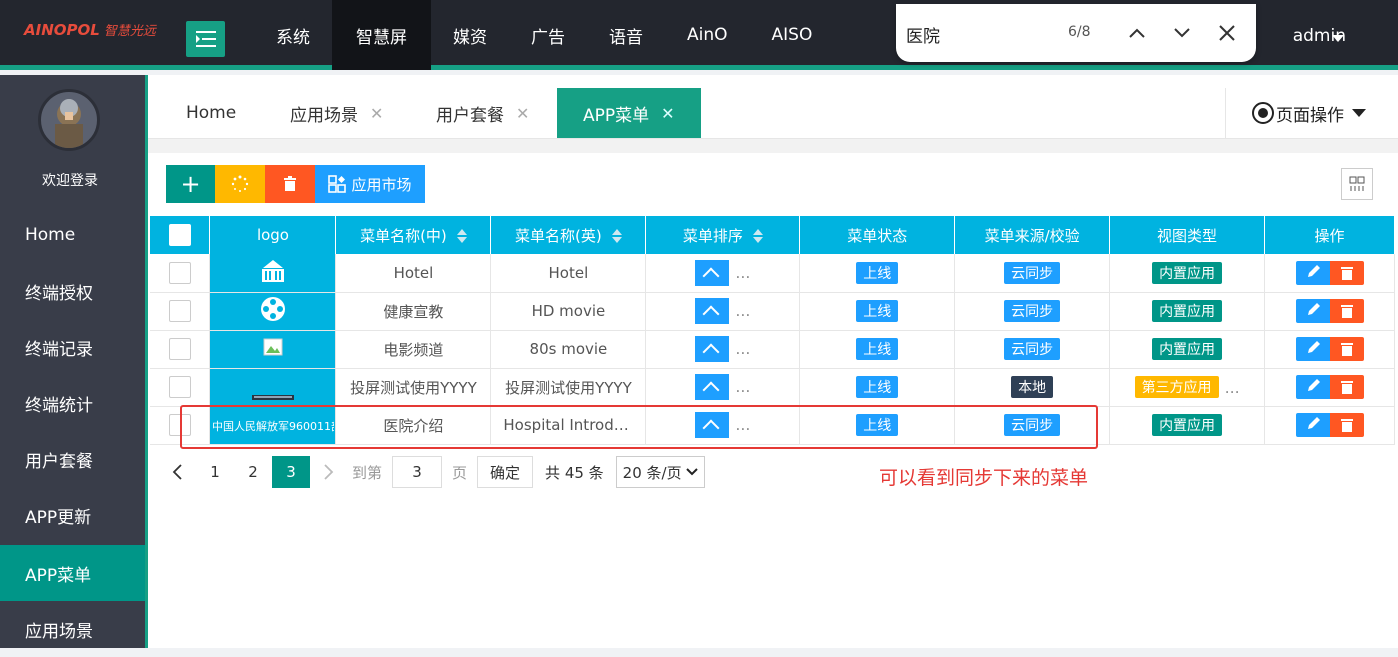  What do you see at coordinates (1032, 349) in the screenshot?
I see `source-badge: 云同步` at bounding box center [1032, 349].